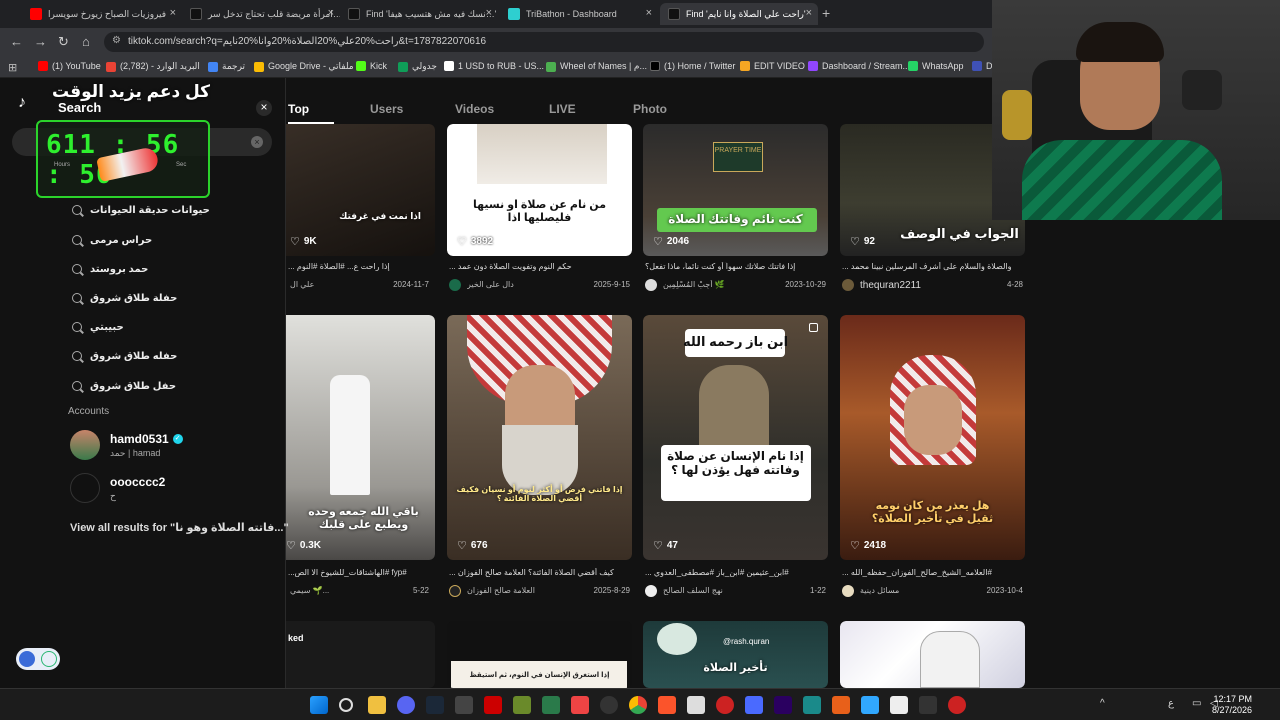 This screenshot has width=1280, height=720. Describe the element at coordinates (870, 705) in the screenshot. I see `photoshop-icon` at that location.